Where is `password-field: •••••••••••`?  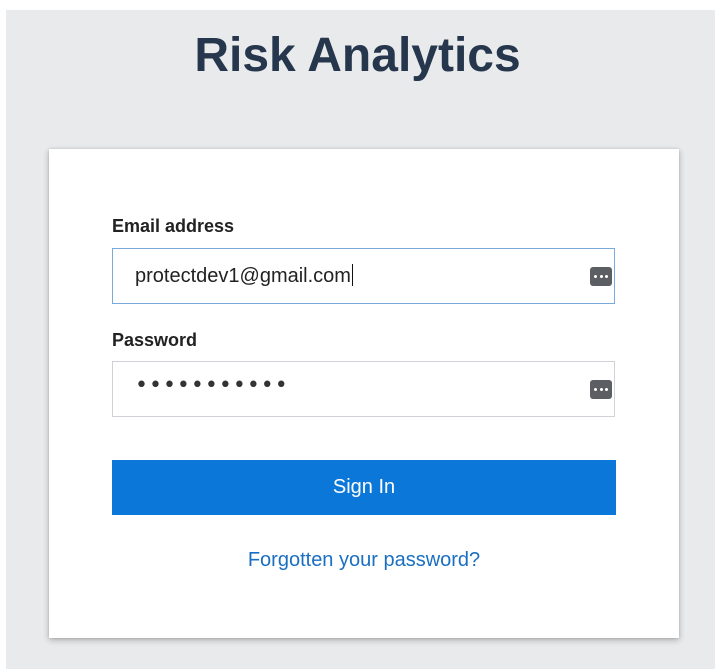 password-field: ••••••••••• is located at coordinates (363, 389).